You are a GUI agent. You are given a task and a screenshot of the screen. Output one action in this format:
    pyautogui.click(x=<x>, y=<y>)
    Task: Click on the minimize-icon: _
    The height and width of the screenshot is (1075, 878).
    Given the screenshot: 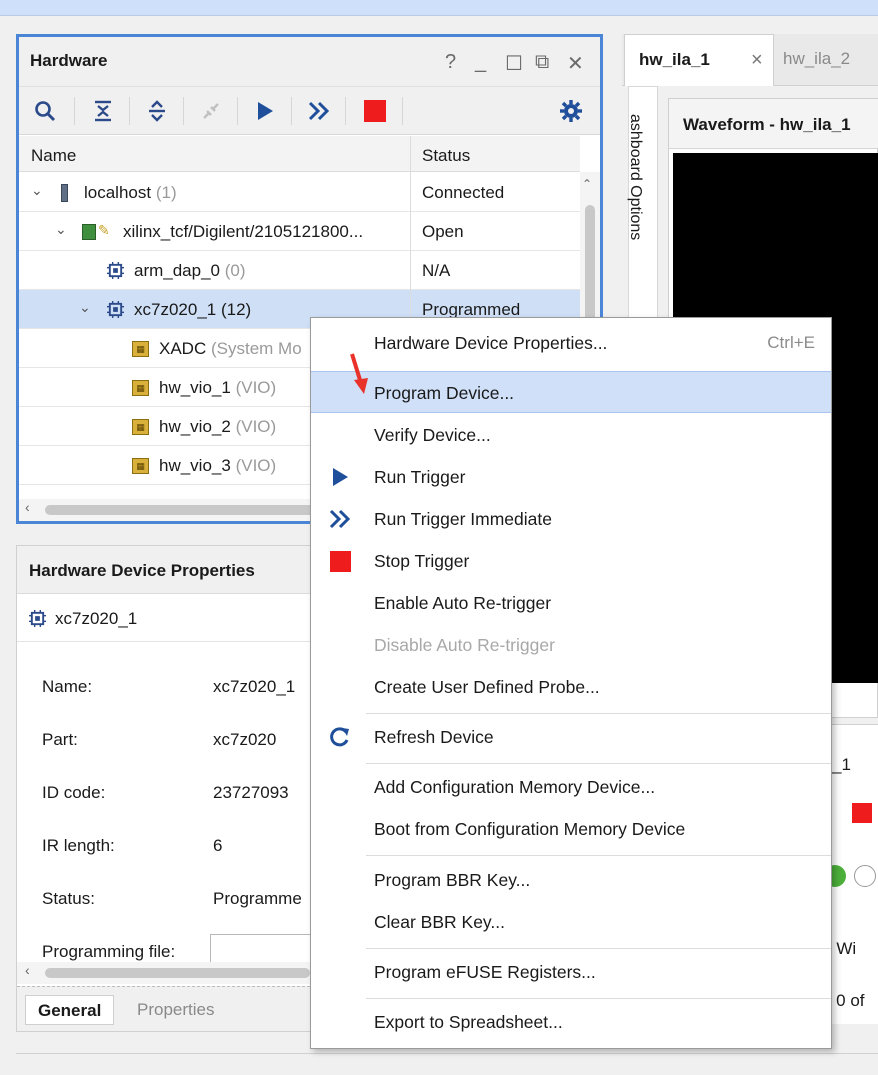 What is the action you would take?
    pyautogui.click(x=480, y=62)
    